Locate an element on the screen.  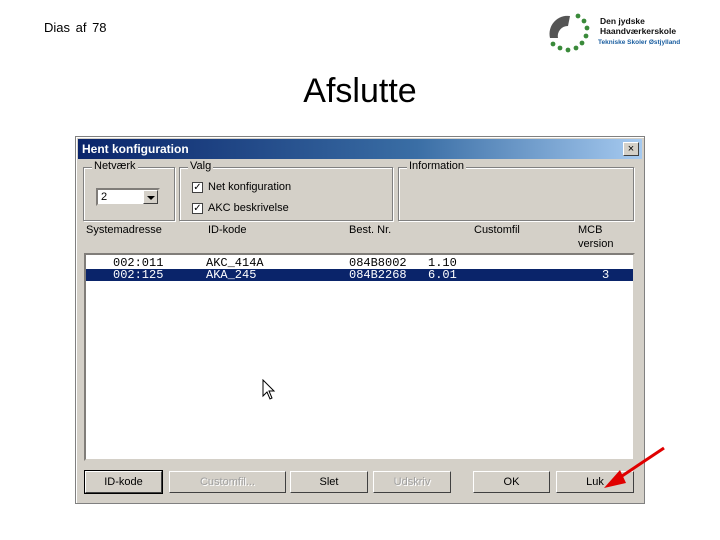
cell-version: 6.01 is located at coordinates (442, 275).